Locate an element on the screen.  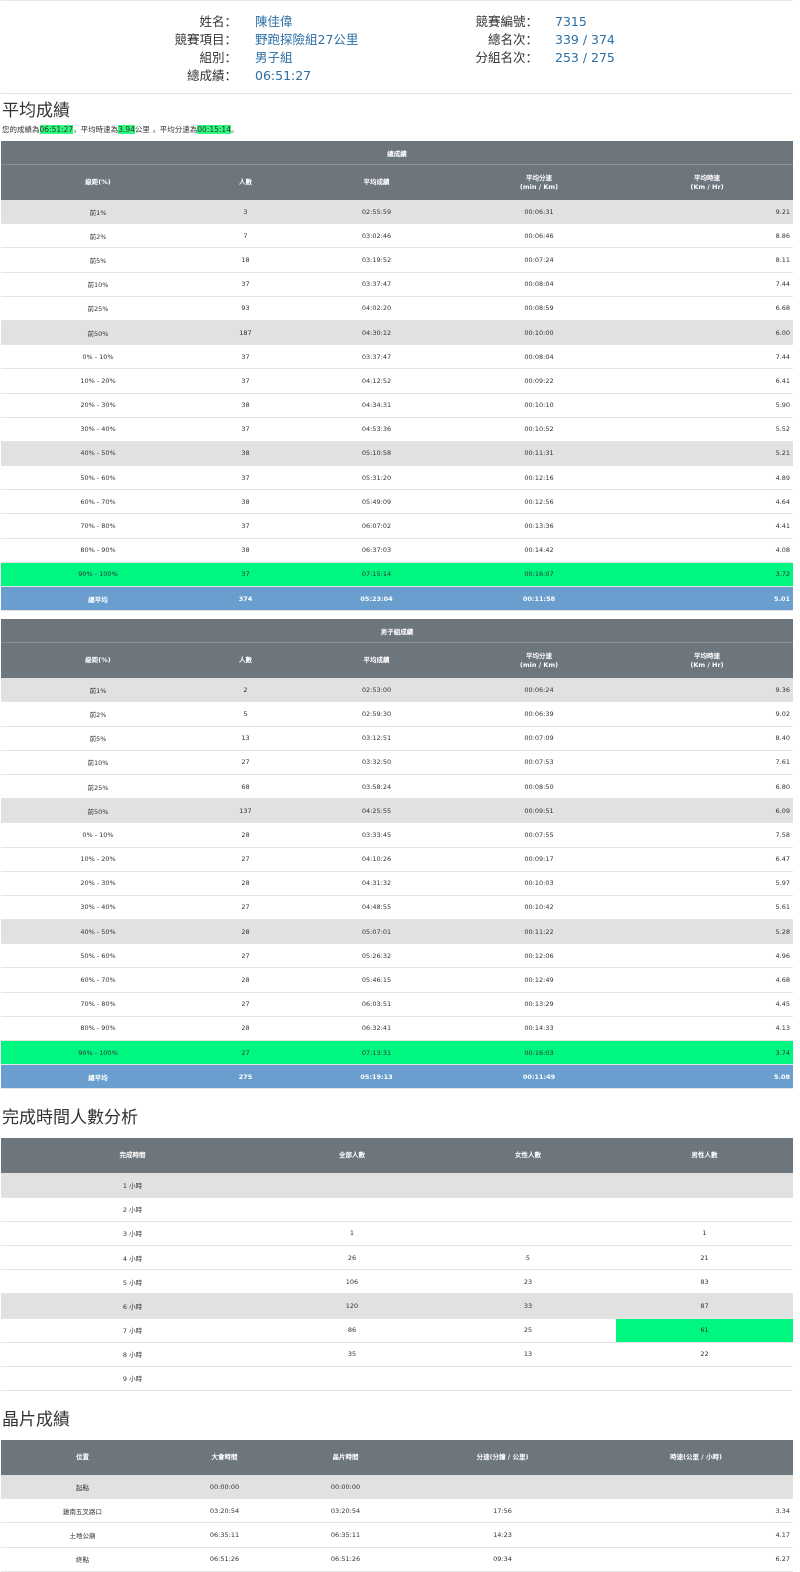
table-cell: 00:14:33 is located at coordinates (539, 1029).